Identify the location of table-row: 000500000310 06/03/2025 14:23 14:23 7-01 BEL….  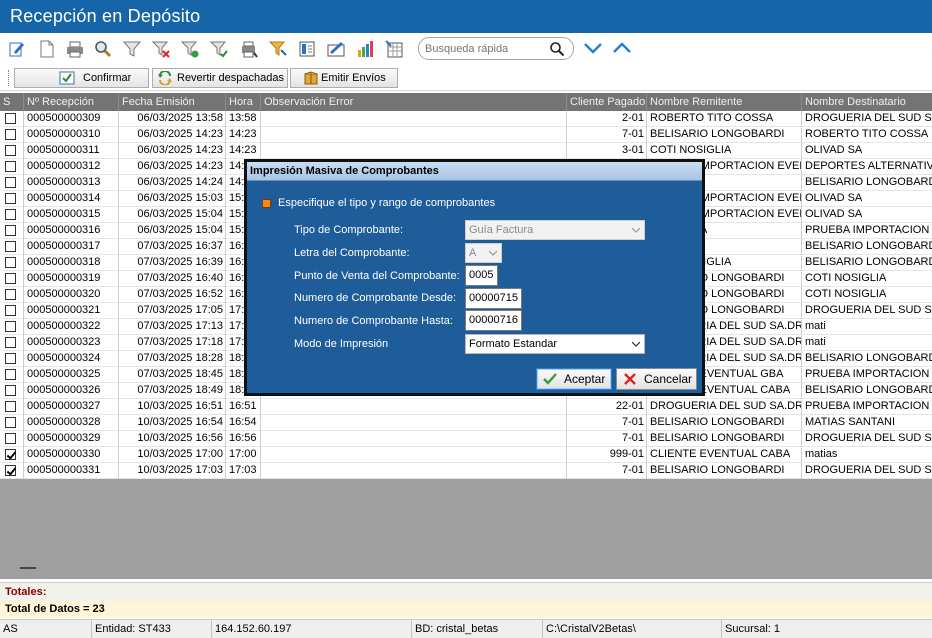
(466, 135).